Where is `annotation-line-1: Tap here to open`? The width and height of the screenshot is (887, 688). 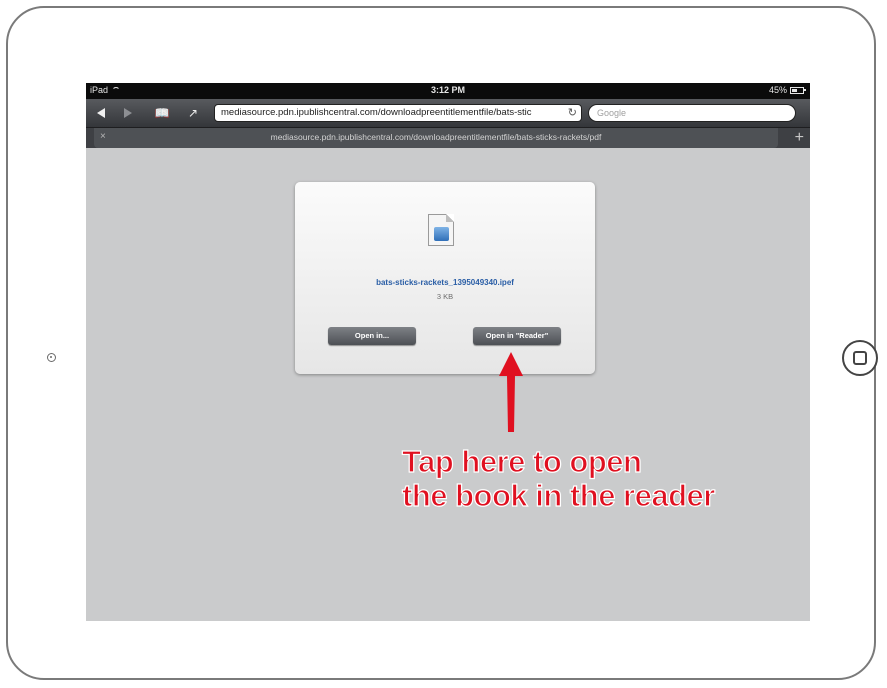 annotation-line-1: Tap here to open is located at coordinates (521, 461).